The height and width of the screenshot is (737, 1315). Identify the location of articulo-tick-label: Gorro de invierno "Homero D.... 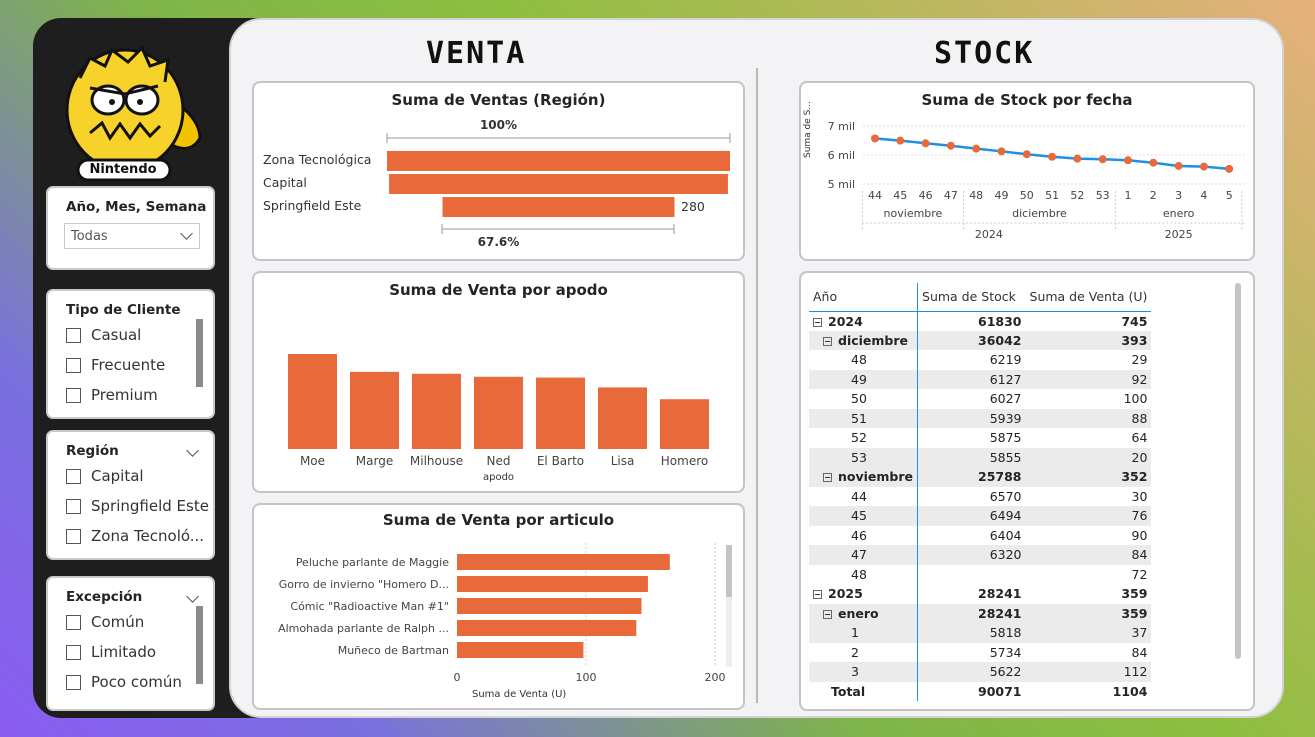
(364, 584).